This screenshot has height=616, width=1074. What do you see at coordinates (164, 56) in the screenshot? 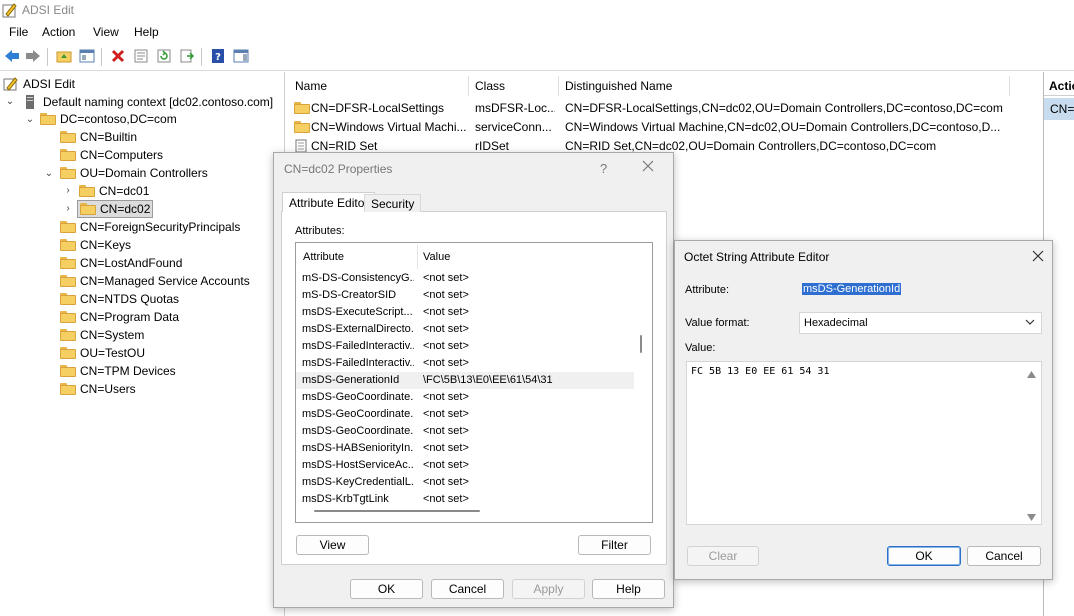
I see `refresh-icon` at bounding box center [164, 56].